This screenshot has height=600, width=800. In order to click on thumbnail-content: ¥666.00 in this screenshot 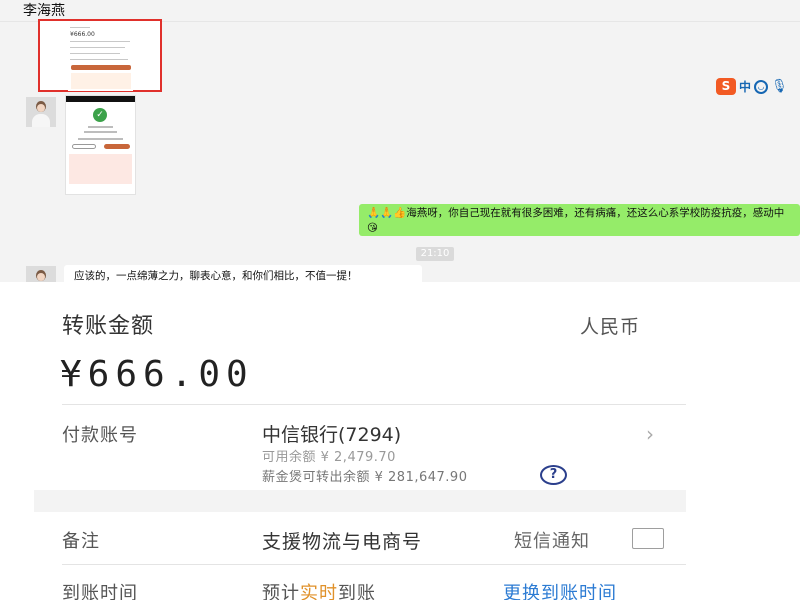, I will do `click(100, 58)`.